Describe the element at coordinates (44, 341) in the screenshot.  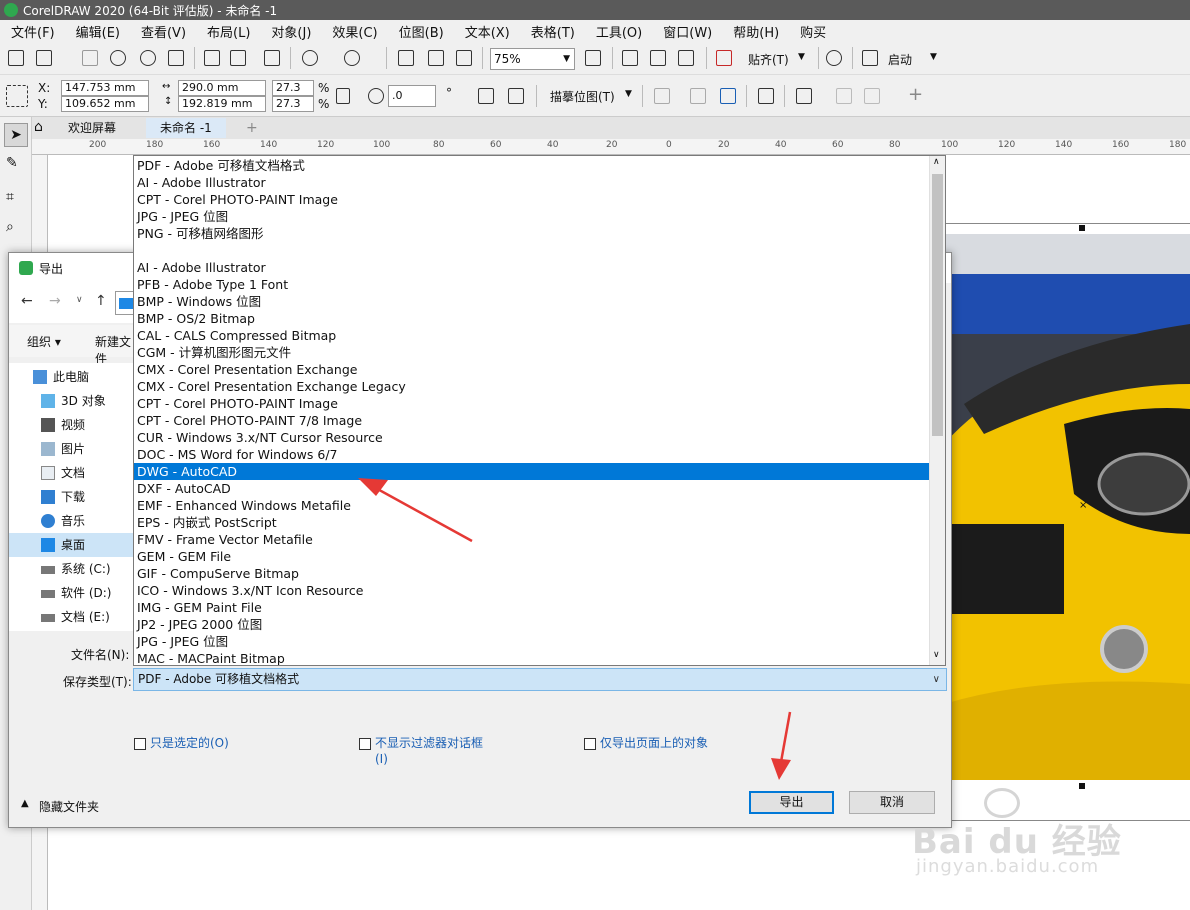
I see `organize-button: 组织 ▾` at that location.